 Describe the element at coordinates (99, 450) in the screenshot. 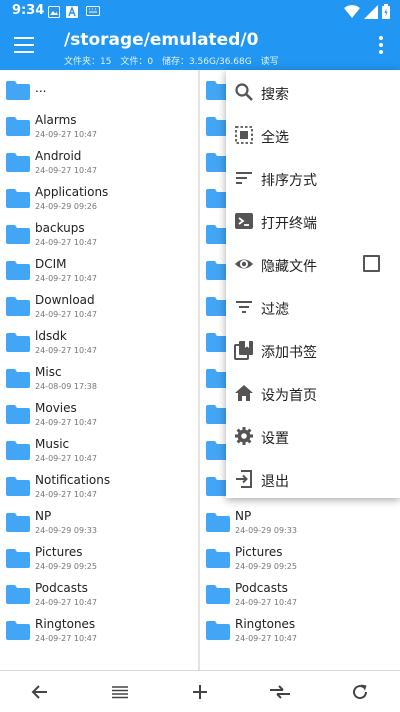

I see `file-row: Music 24-09-27 10:47` at that location.